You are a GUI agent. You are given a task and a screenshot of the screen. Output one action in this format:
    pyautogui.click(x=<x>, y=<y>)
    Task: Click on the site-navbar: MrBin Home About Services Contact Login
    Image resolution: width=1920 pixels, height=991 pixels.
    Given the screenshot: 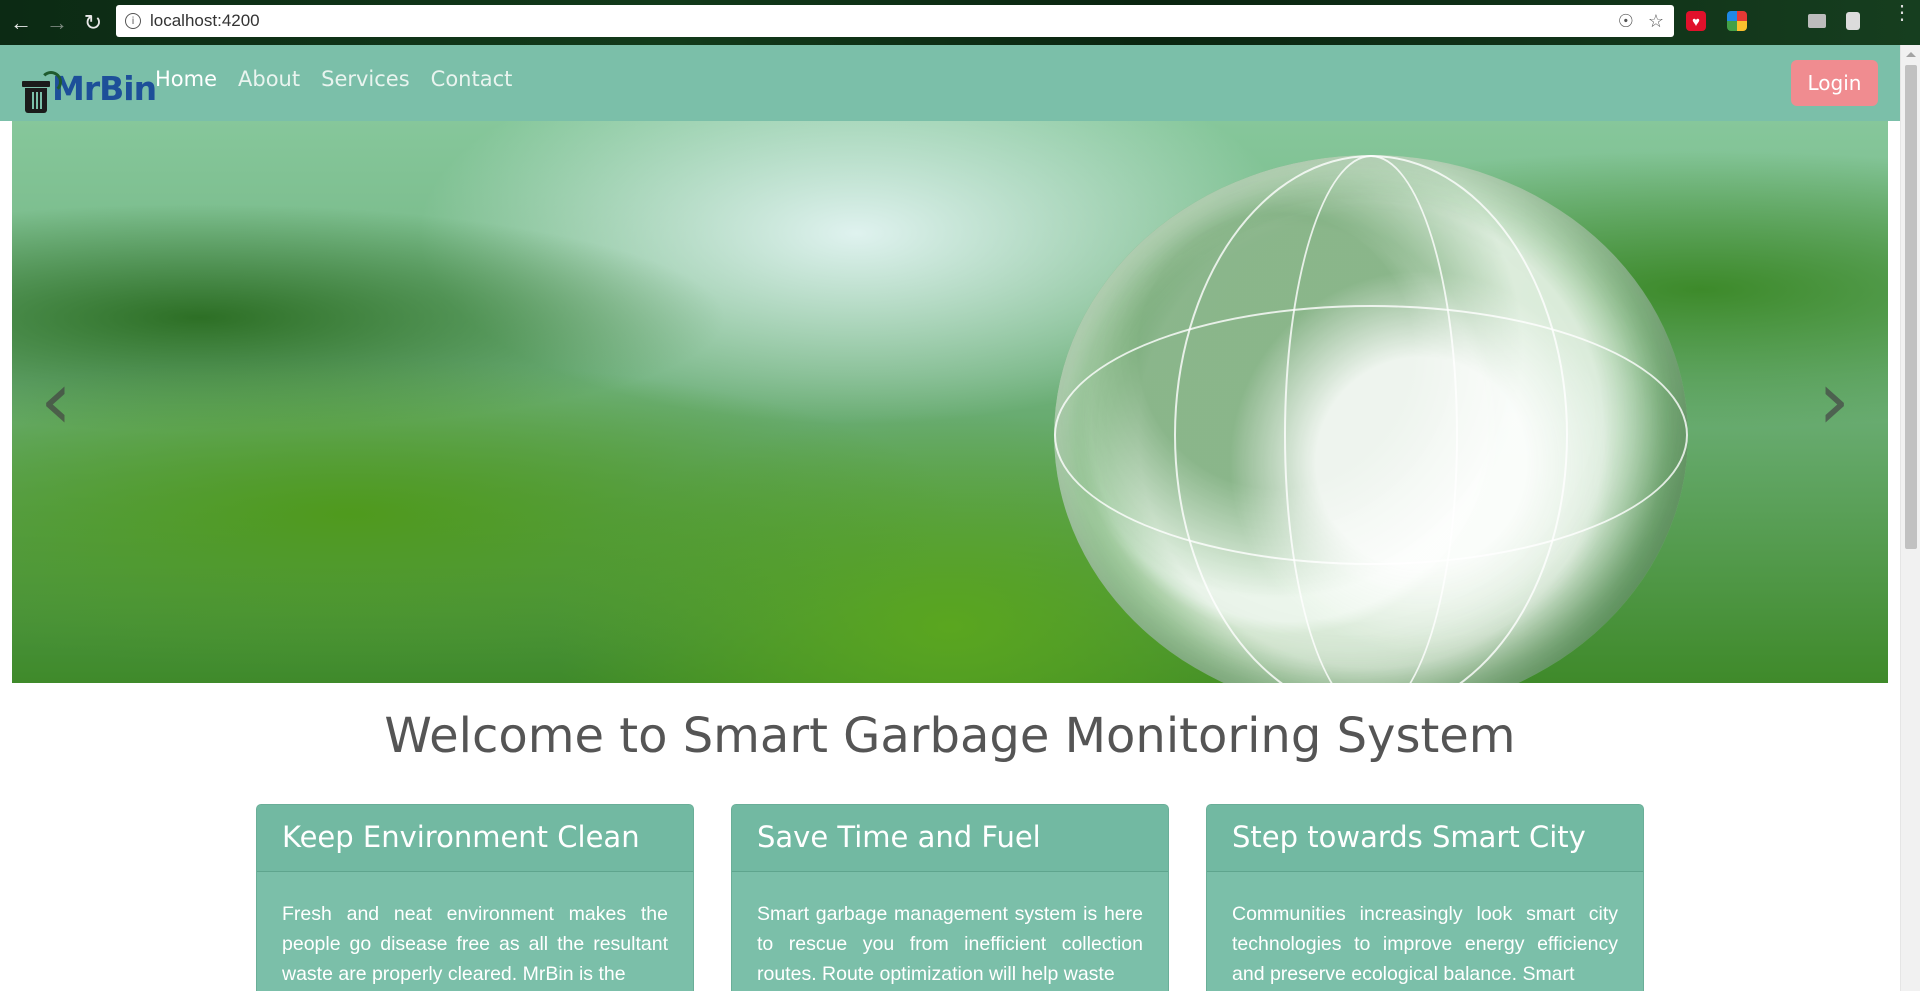 What is the action you would take?
    pyautogui.click(x=950, y=83)
    